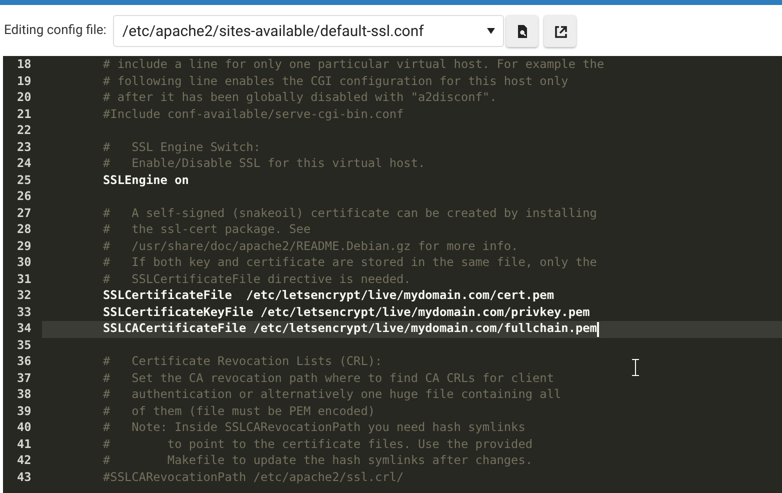  What do you see at coordinates (253, 477) in the screenshot?
I see `code-comment: #SSLCARevocationPath /etc/apache2/ssl.crl/` at bounding box center [253, 477].